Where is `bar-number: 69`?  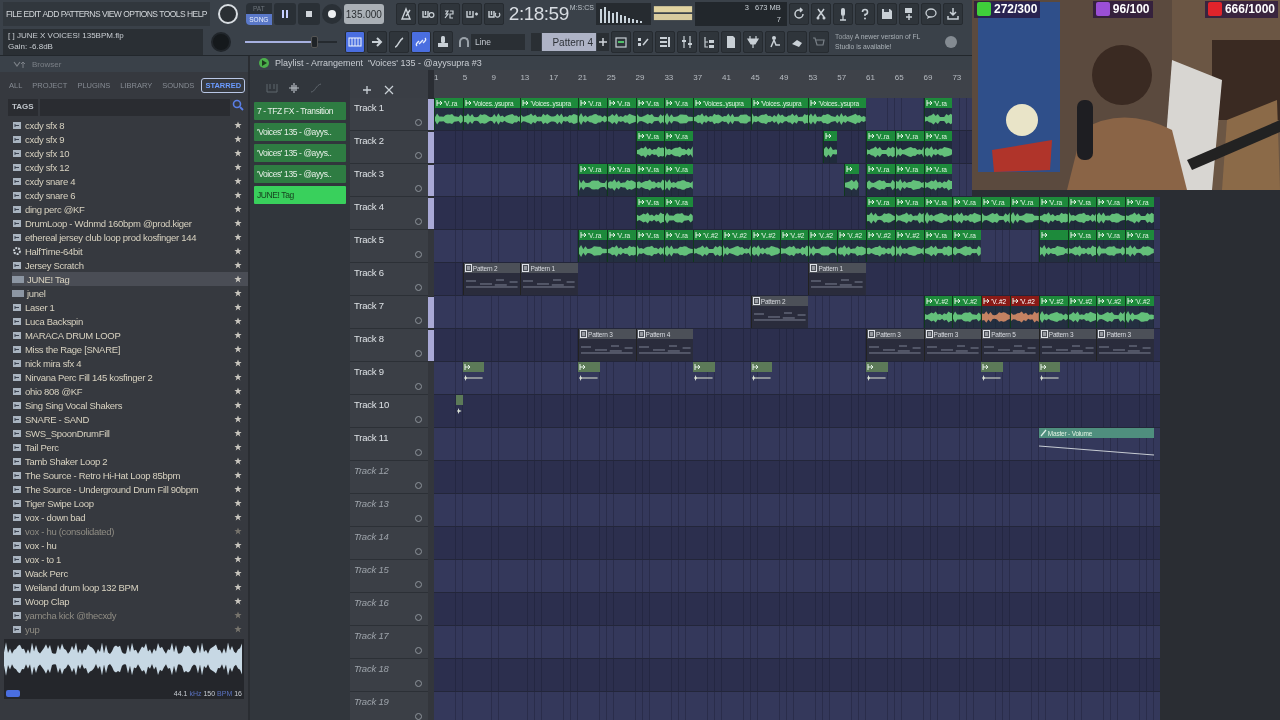 bar-number: 69 is located at coordinates (928, 77).